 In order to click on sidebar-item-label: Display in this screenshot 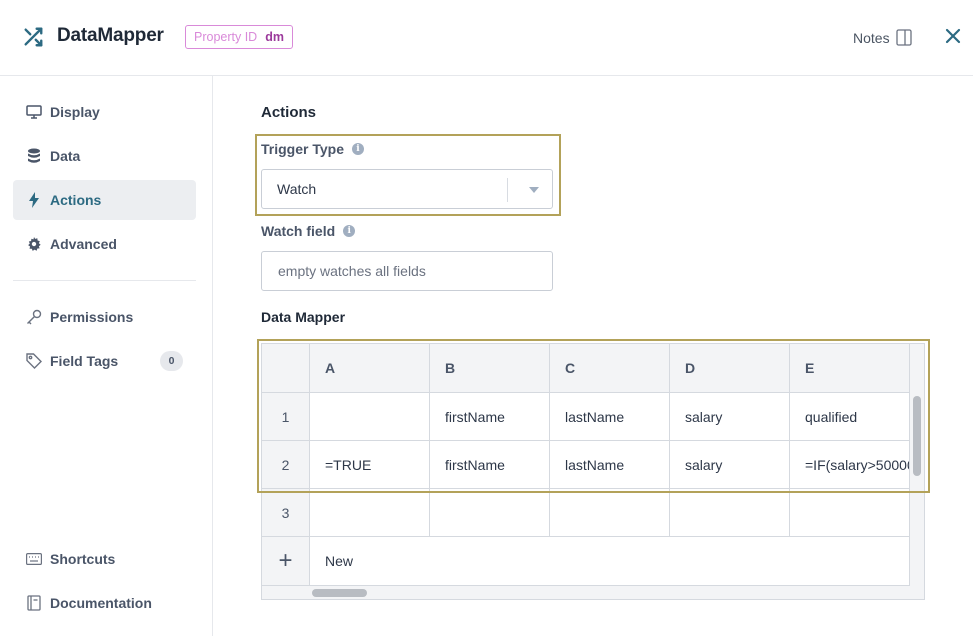, I will do `click(75, 112)`.